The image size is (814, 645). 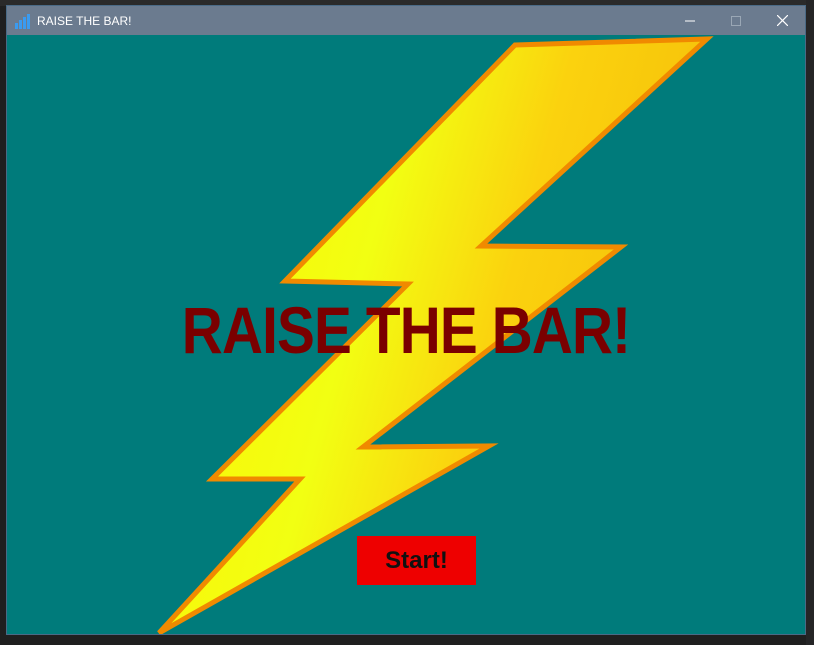 I want to click on minimize-button, so click(x=690, y=20).